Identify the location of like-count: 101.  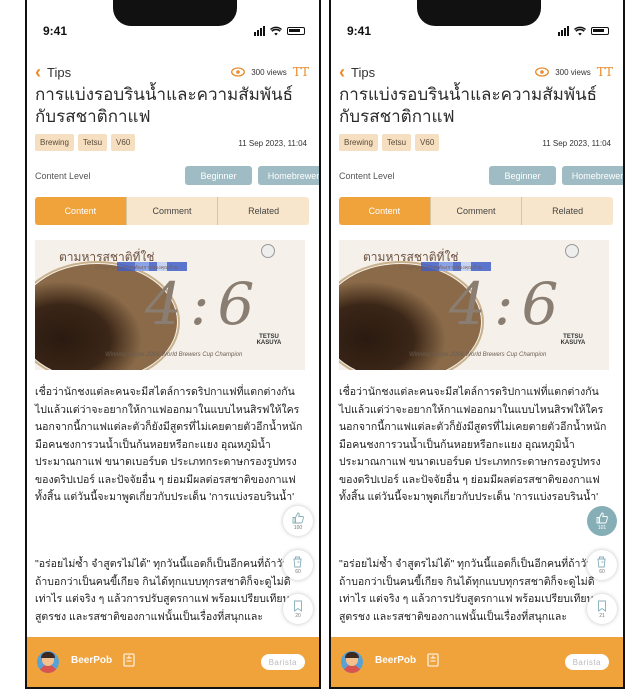
(602, 527).